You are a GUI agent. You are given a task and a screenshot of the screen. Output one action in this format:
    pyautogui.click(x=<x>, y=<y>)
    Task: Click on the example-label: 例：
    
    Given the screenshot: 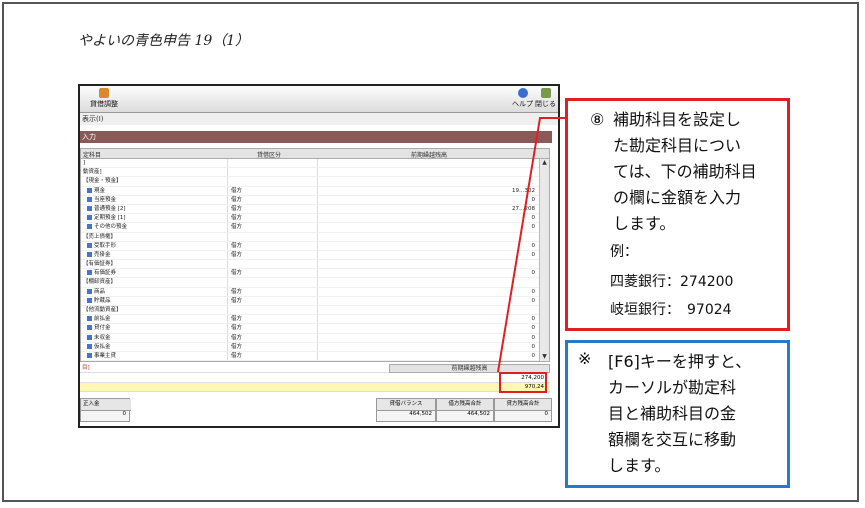 What is the action you would take?
    pyautogui.click(x=624, y=252)
    